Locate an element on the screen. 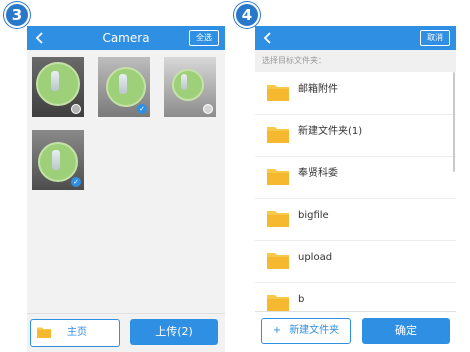 This screenshot has width=470, height=352. select-all-button: 全选 is located at coordinates (204, 38).